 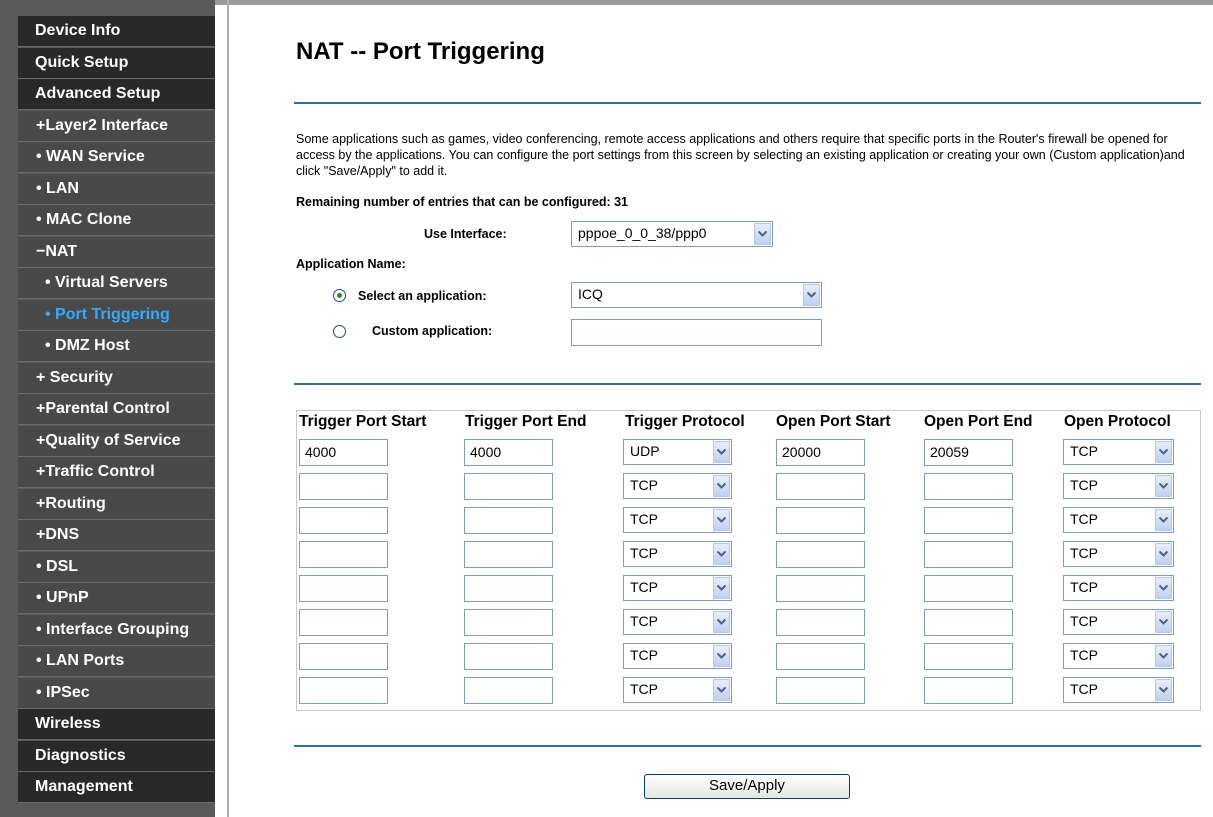 What do you see at coordinates (116, 126) in the screenshot?
I see `sidebar-item-3: +Layer2 Interface` at bounding box center [116, 126].